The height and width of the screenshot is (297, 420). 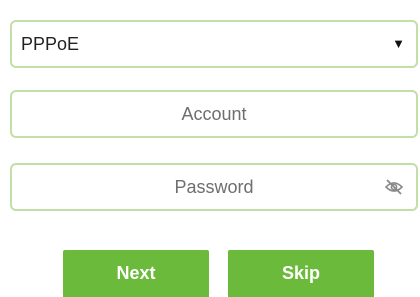 I want to click on password-placeholder: Password, so click(x=214, y=187).